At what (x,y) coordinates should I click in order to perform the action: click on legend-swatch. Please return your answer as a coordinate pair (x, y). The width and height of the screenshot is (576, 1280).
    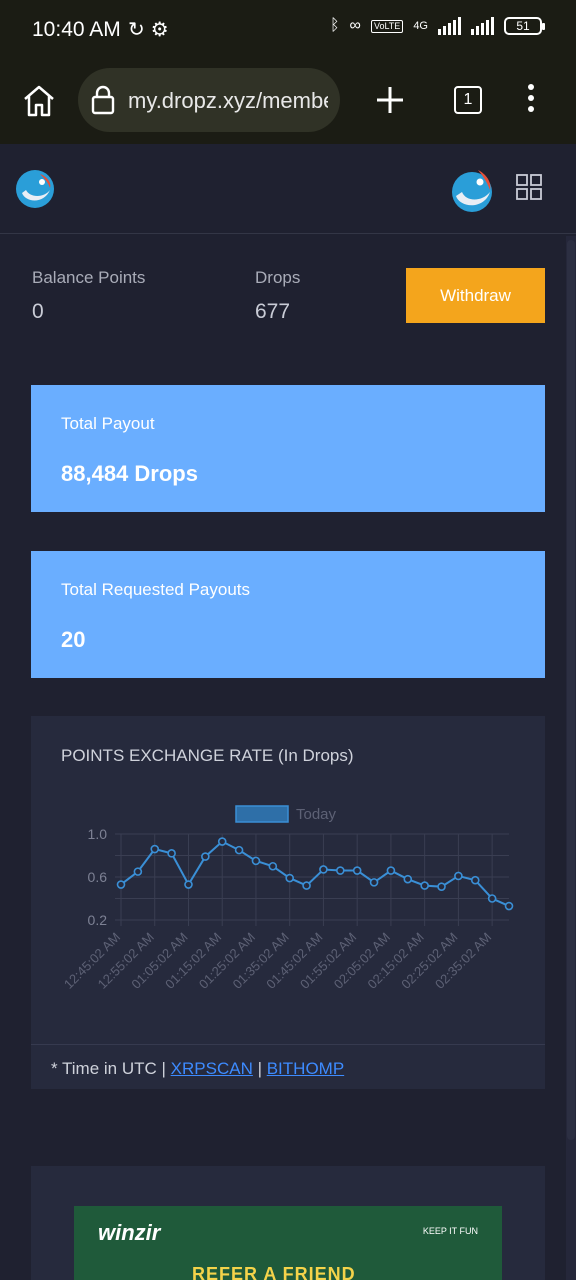
    Looking at the image, I should click on (262, 814).